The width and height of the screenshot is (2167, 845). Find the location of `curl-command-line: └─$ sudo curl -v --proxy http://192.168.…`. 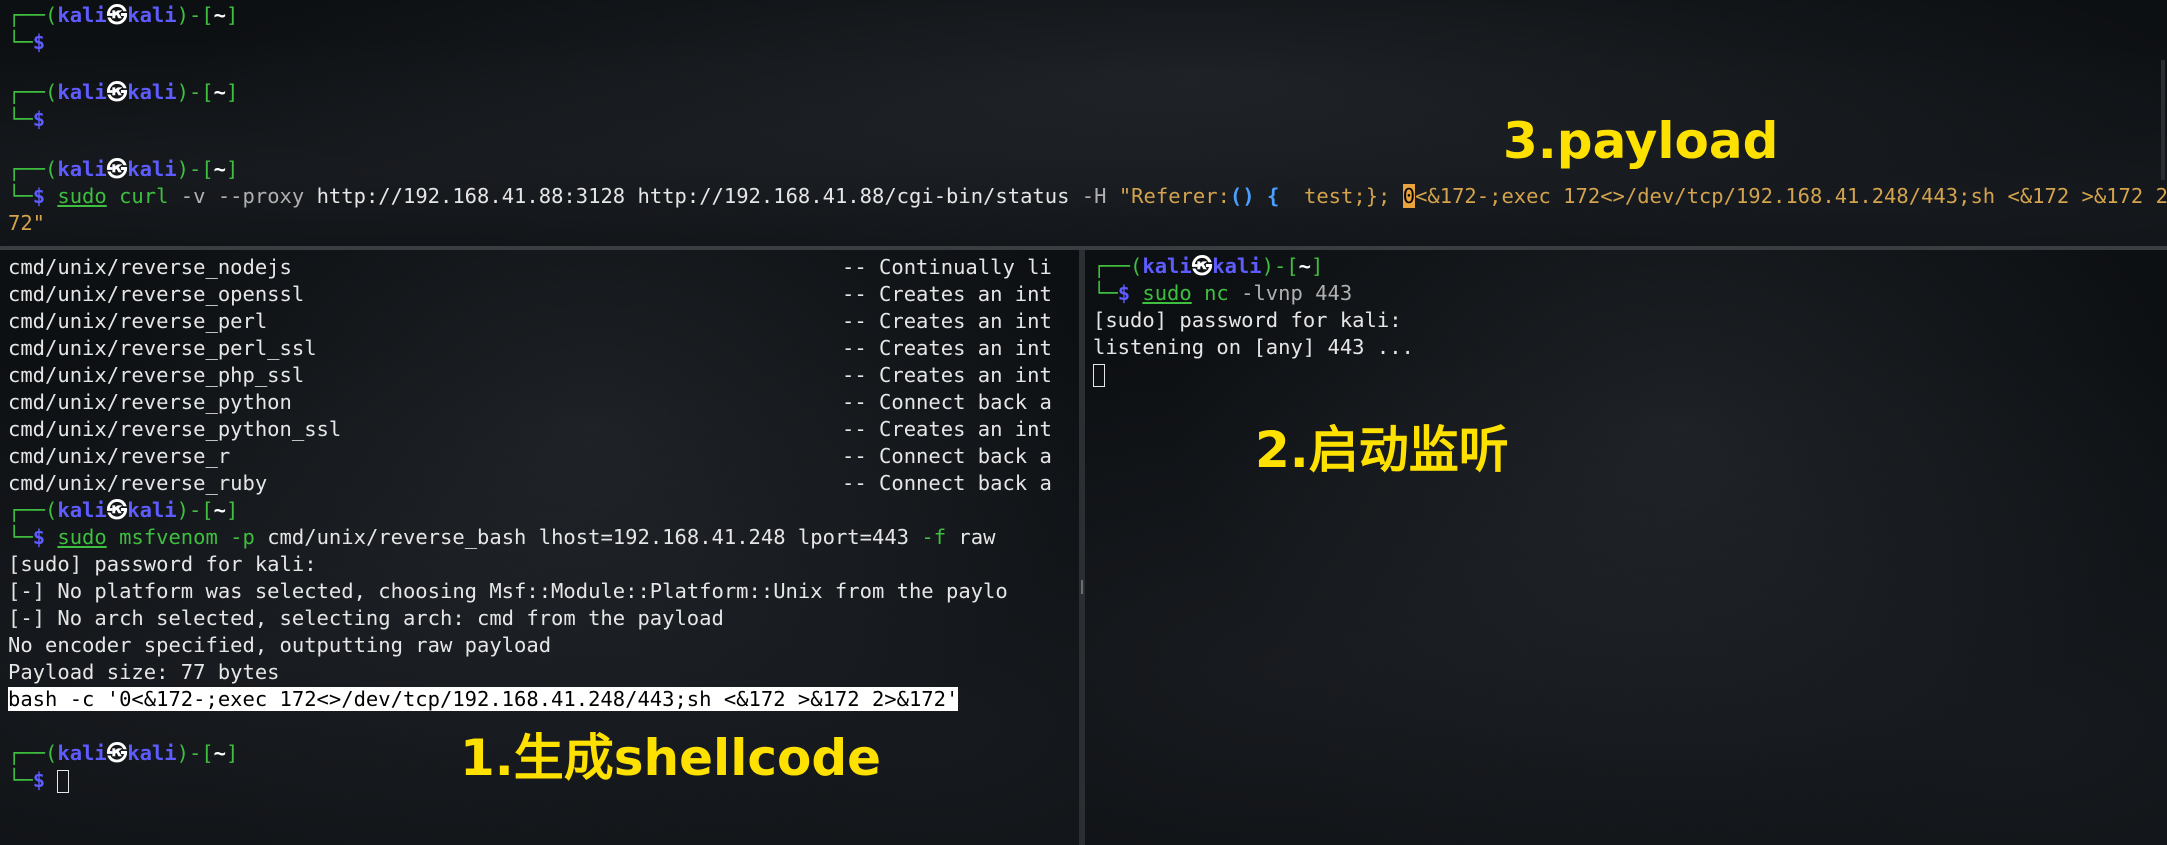

curl-command-line: └─$ sudo curl -v --proxy http://192.168.… is located at coordinates (1087, 196).